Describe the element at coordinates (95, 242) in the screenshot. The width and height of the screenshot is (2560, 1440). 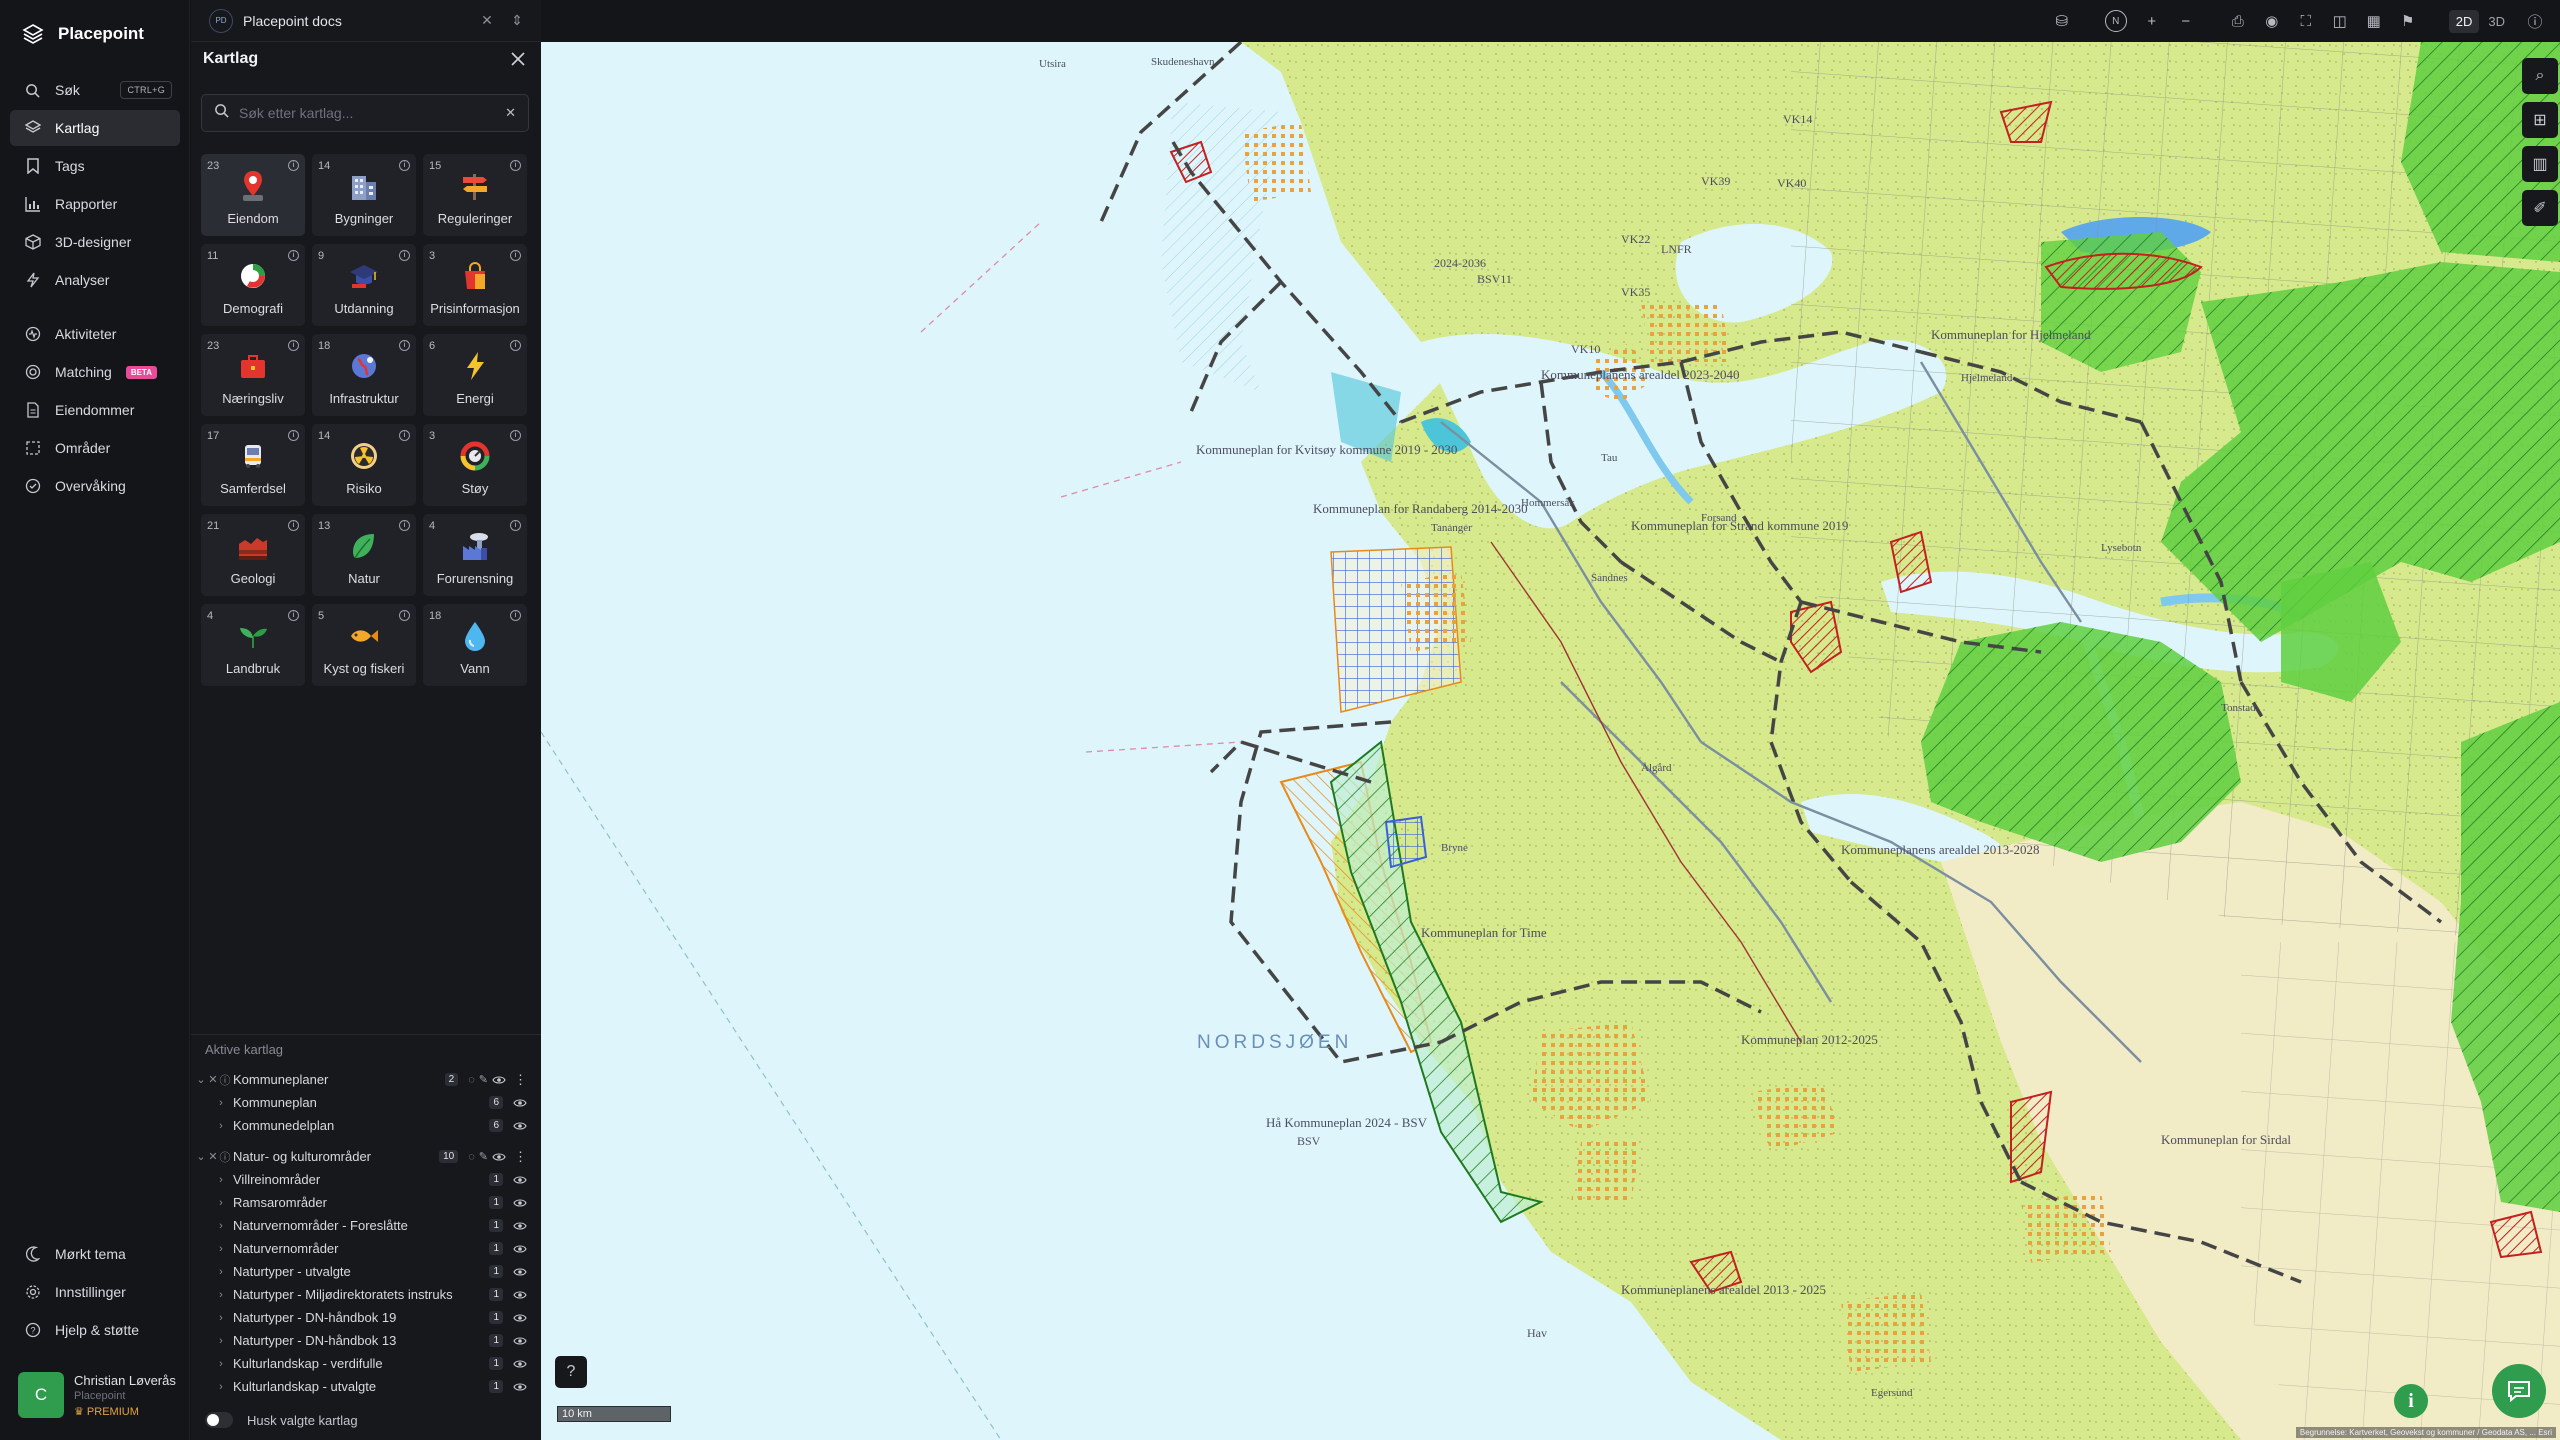
I see `nav-item-3d-designer: 3D-designer` at that location.